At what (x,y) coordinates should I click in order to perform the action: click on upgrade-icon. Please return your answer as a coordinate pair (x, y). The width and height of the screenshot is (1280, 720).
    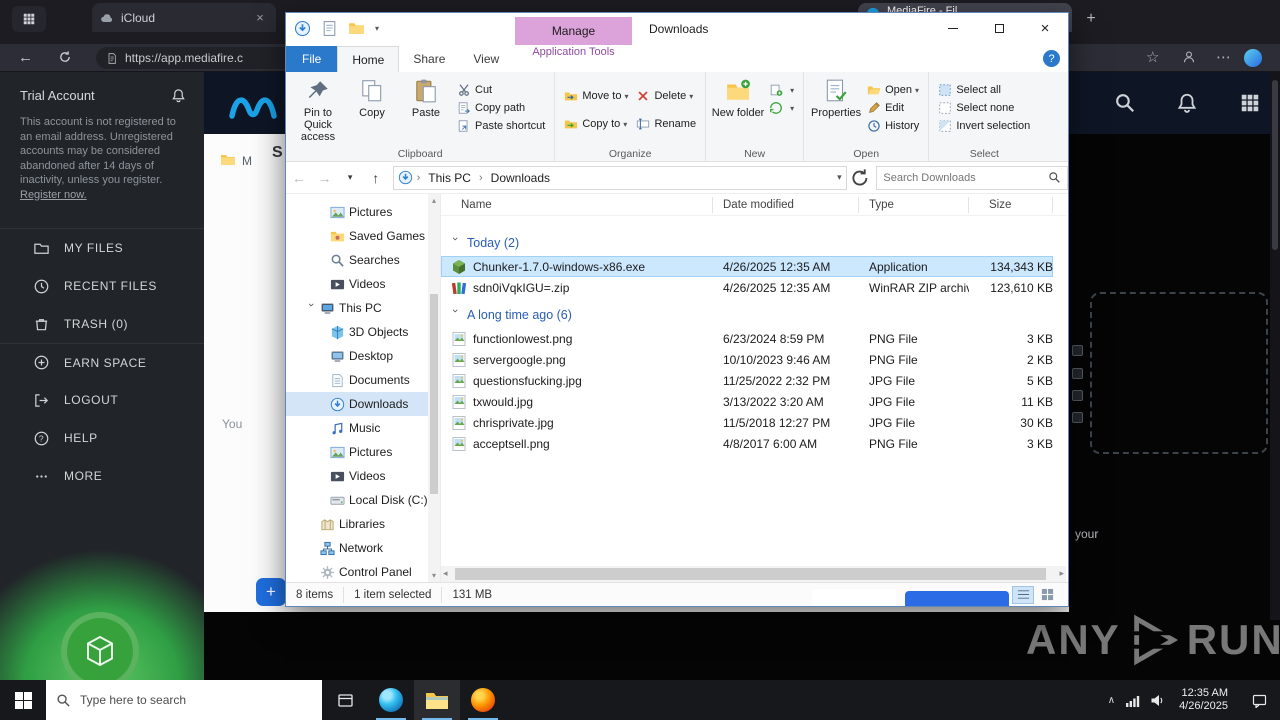
    Looking at the image, I should click on (1187, 103).